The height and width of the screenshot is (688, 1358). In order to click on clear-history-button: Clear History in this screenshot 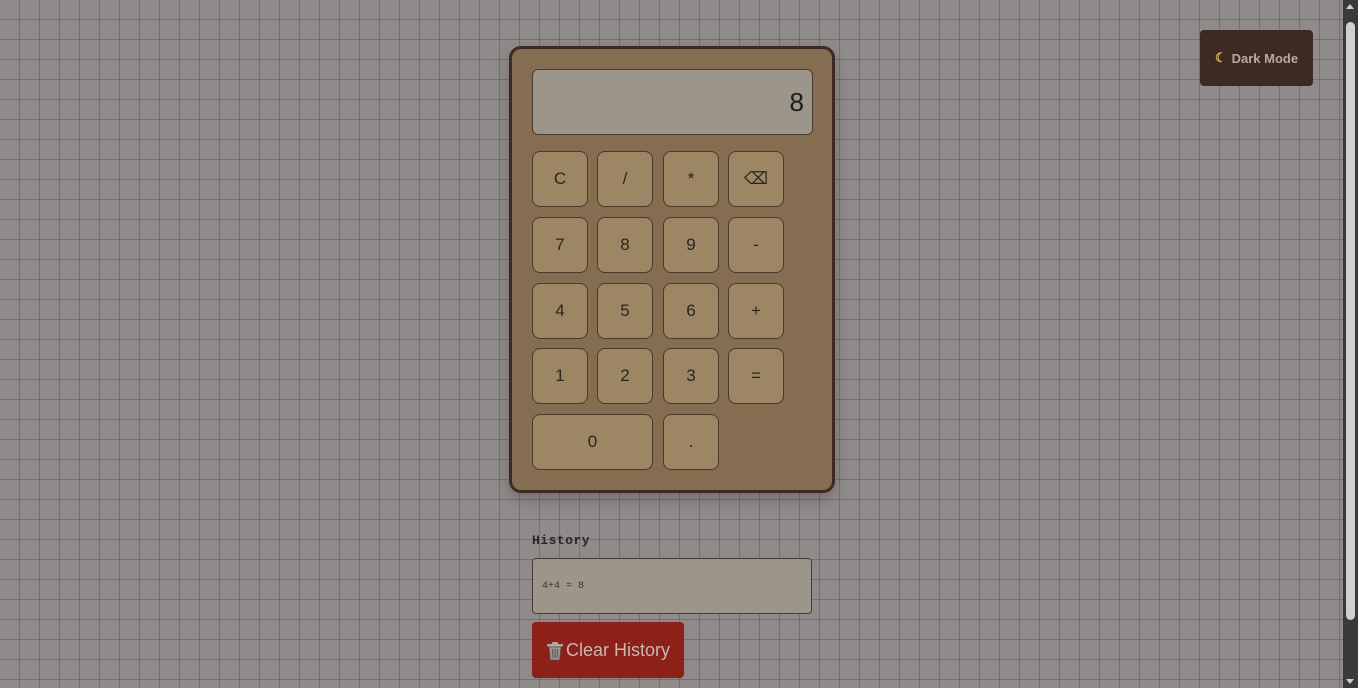, I will do `click(608, 650)`.